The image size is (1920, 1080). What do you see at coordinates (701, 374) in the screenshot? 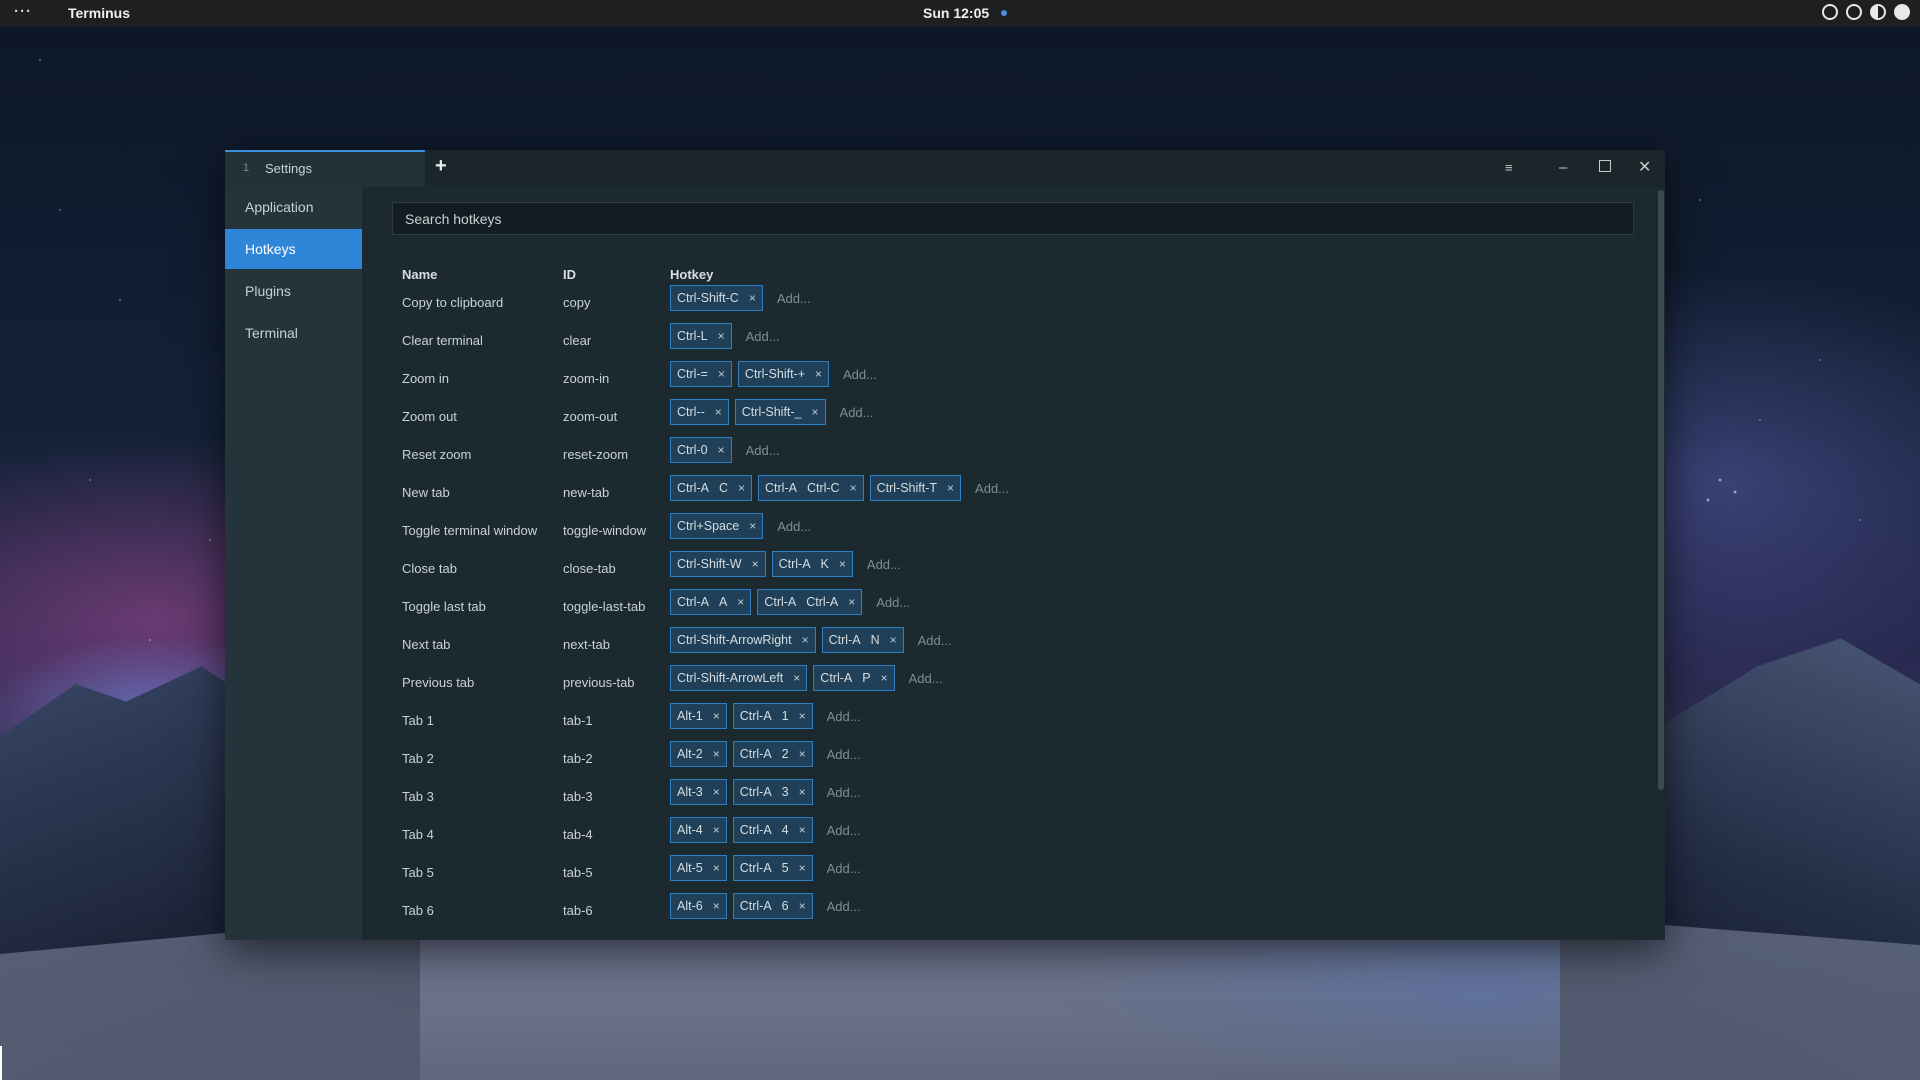
I see `hotkey-chip: Ctrl-= ×` at bounding box center [701, 374].